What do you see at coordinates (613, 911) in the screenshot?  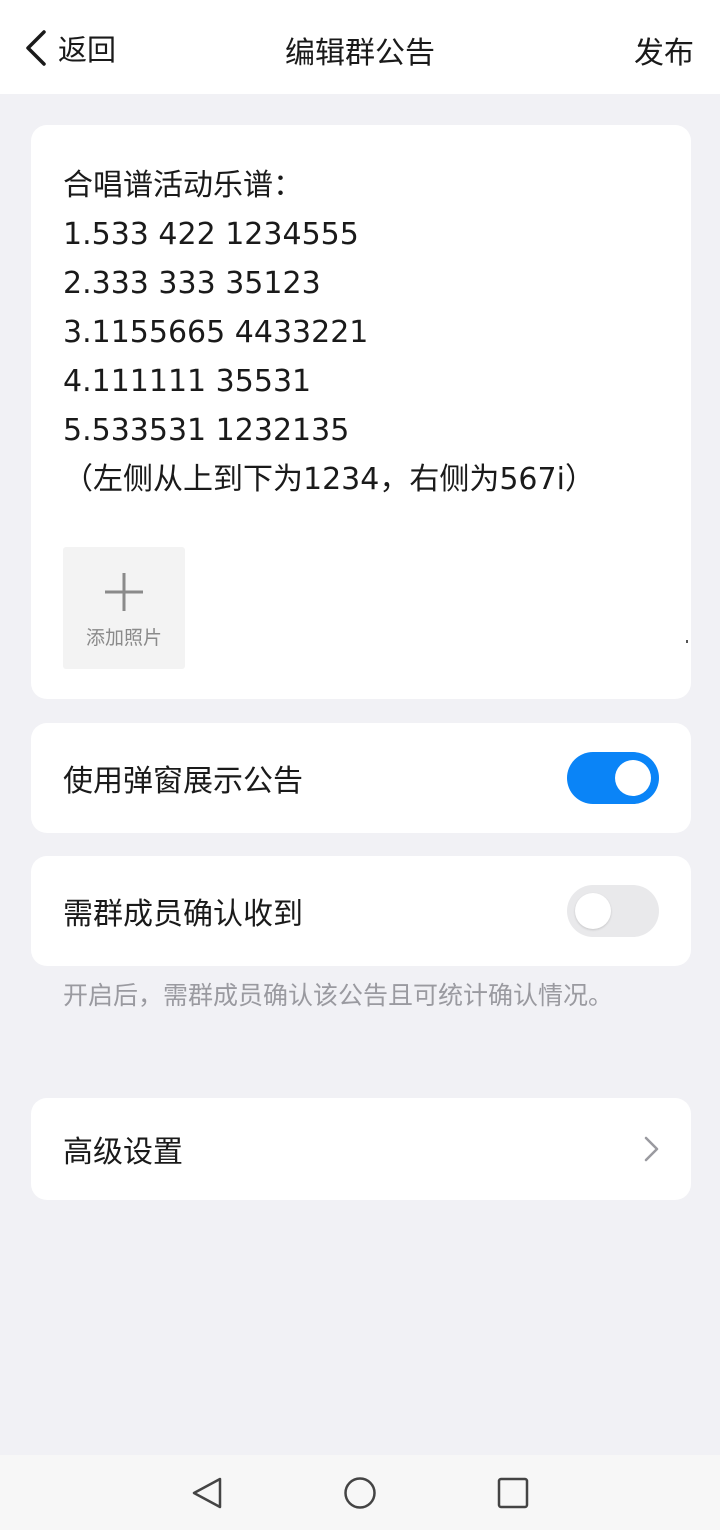 I see `member-confirm-toggle` at bounding box center [613, 911].